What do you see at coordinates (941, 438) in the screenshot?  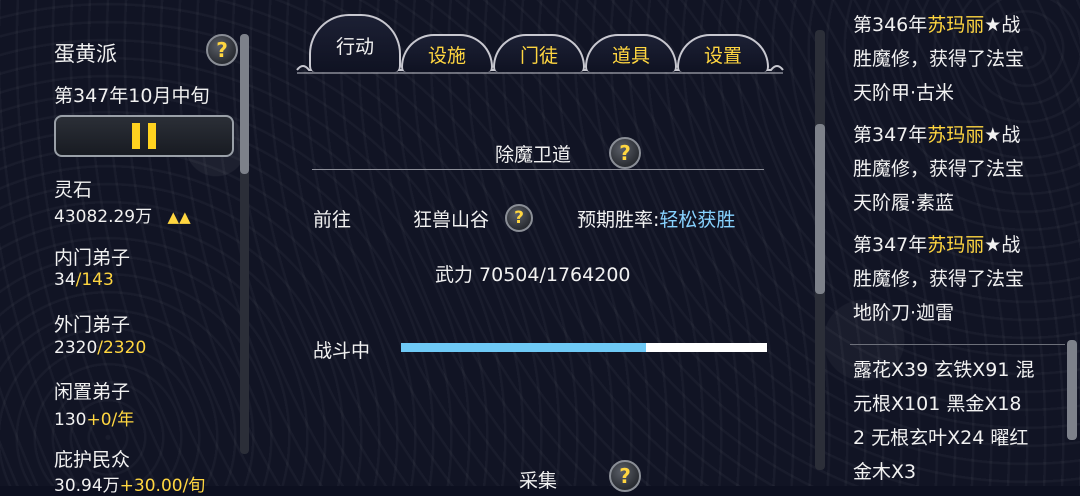 I see `inventory-line: 2 无根玄叶X24 曜红` at bounding box center [941, 438].